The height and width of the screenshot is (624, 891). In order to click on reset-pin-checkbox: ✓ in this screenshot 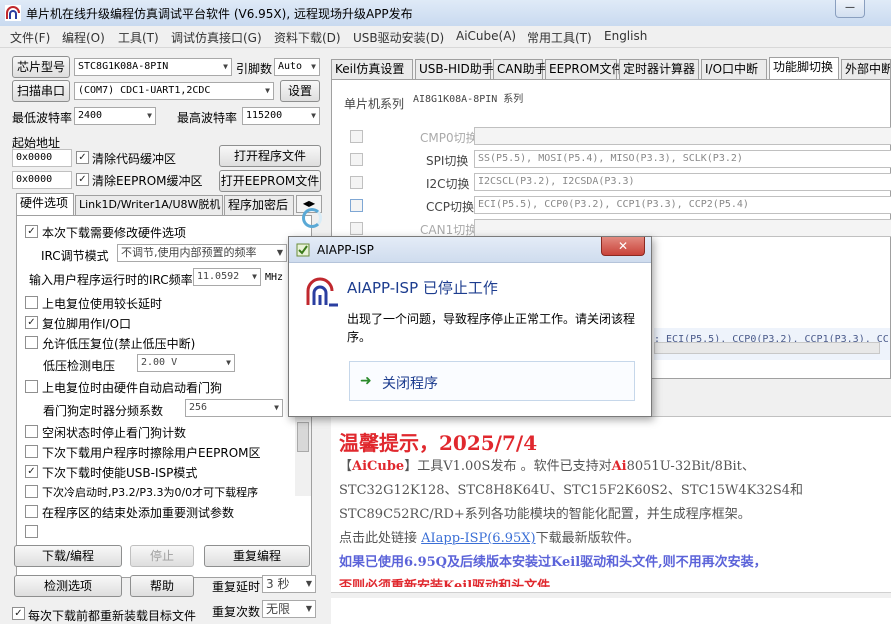, I will do `click(31, 322)`.